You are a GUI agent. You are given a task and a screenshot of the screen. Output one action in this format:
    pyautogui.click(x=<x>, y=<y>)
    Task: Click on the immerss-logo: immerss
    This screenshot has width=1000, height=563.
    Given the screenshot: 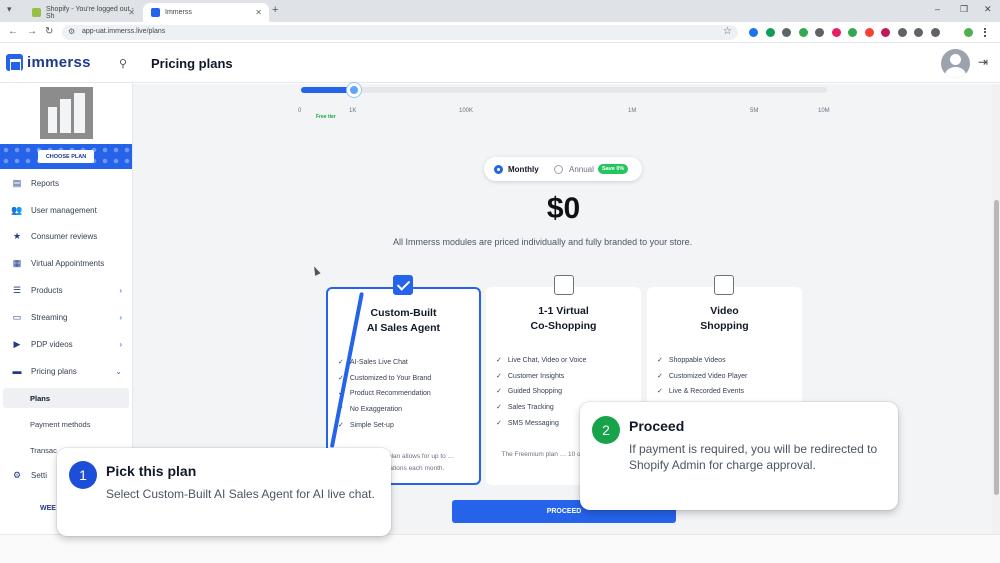 What is the action you would take?
    pyautogui.click(x=48, y=62)
    